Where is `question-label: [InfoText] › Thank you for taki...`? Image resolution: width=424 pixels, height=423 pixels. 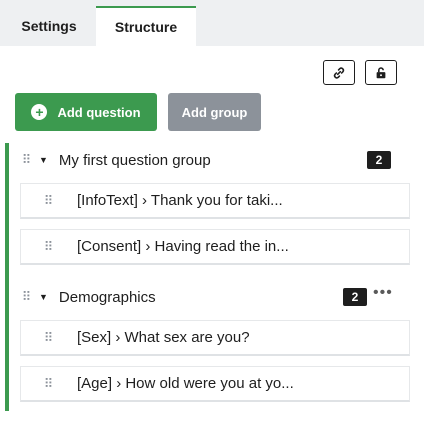
question-label: [InfoText] › Thank you for taki... is located at coordinates (180, 200).